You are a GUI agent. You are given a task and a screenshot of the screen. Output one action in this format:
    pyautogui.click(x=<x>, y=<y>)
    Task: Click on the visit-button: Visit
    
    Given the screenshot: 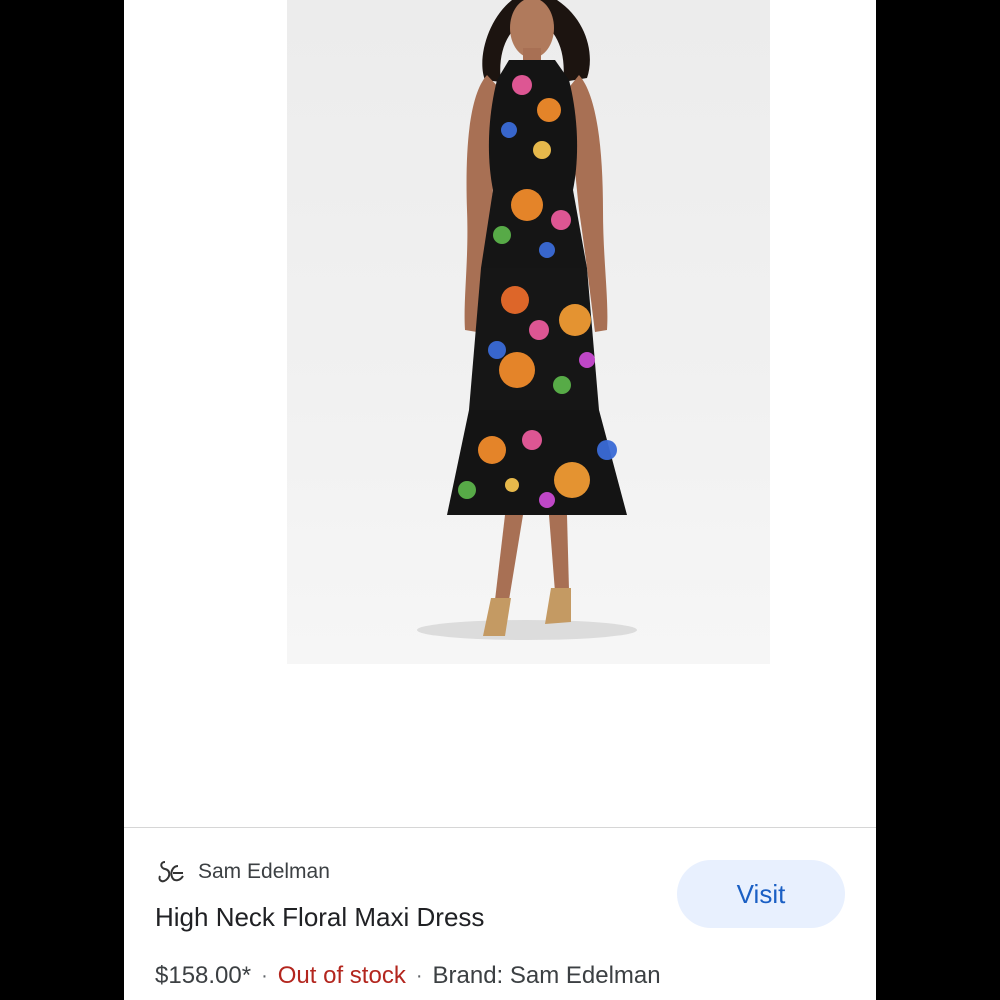 What is the action you would take?
    pyautogui.click(x=761, y=894)
    